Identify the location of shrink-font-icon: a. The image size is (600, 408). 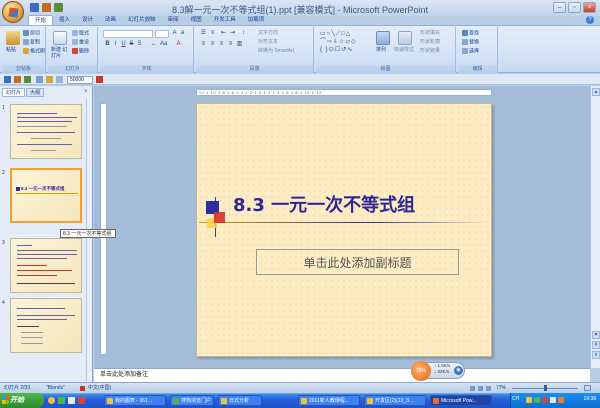
(182, 33).